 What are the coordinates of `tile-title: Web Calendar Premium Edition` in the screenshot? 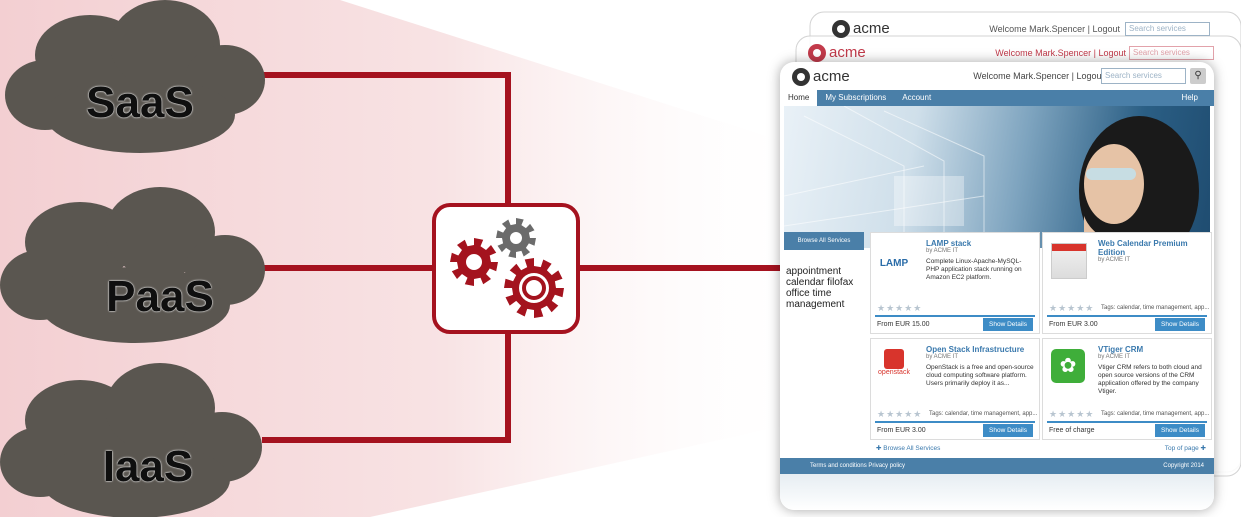 It's located at (1152, 248).